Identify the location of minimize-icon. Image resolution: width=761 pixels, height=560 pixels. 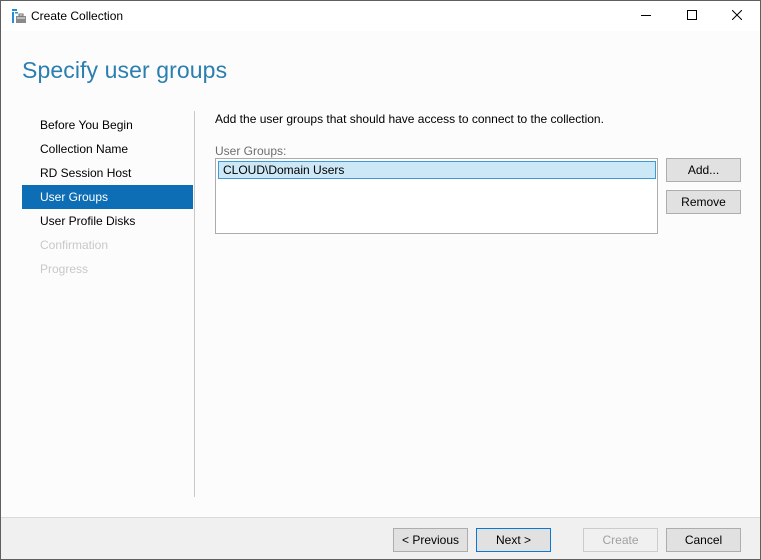
(646, 16).